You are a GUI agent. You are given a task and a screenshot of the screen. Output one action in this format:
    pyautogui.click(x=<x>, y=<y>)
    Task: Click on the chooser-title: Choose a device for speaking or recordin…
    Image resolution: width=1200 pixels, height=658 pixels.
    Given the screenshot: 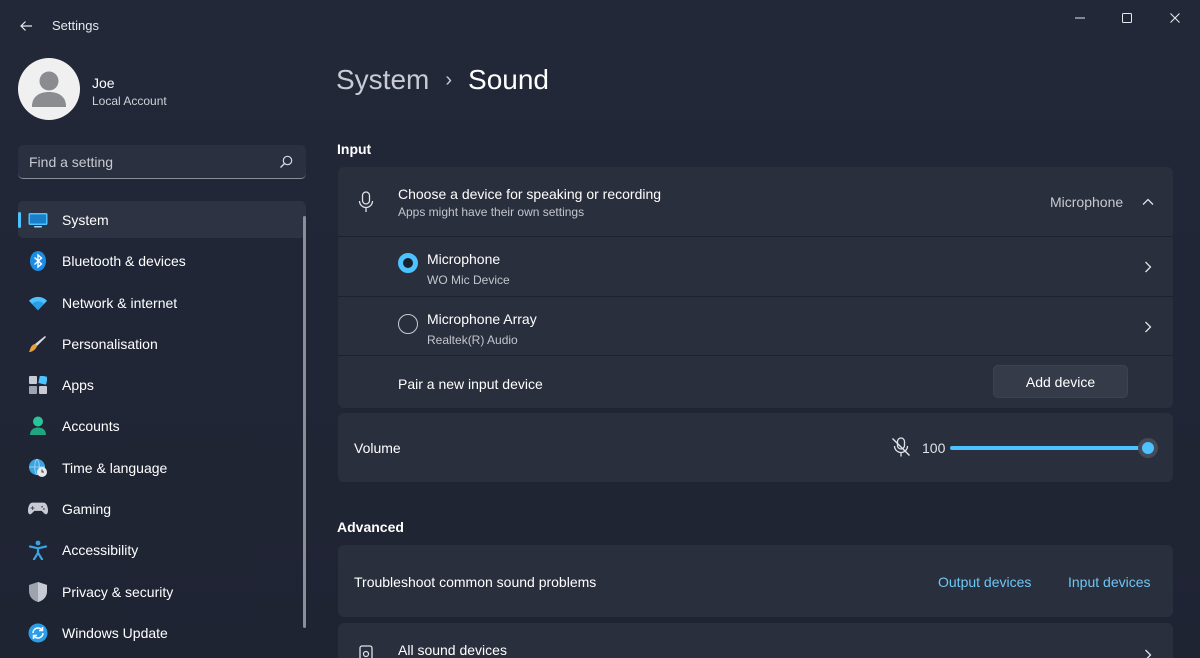 What is the action you would take?
    pyautogui.click(x=530, y=194)
    